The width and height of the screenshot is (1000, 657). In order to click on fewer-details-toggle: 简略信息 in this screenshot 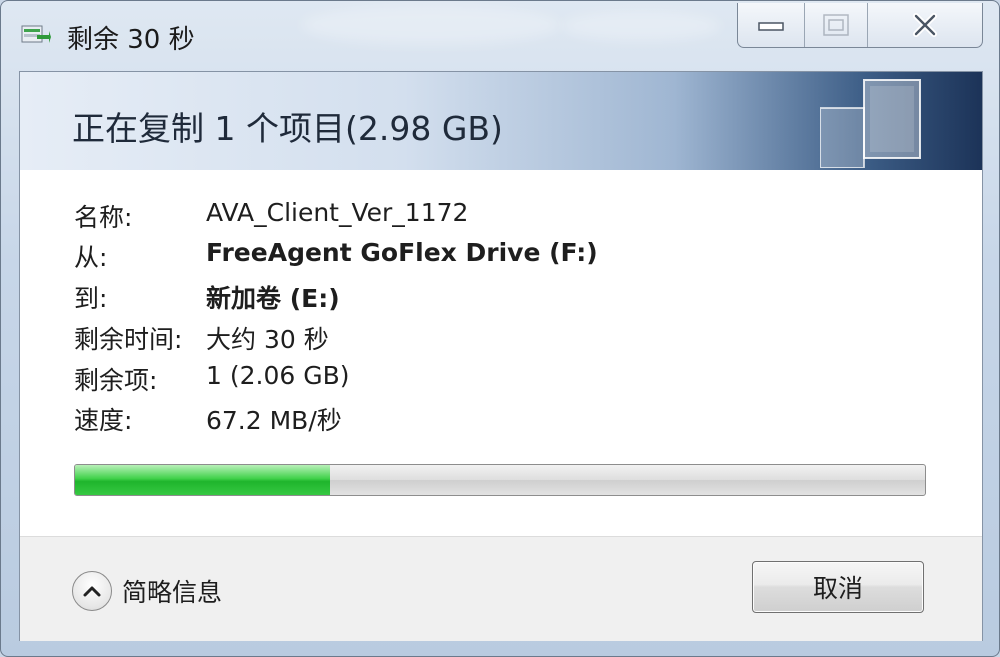, I will do `click(147, 591)`.